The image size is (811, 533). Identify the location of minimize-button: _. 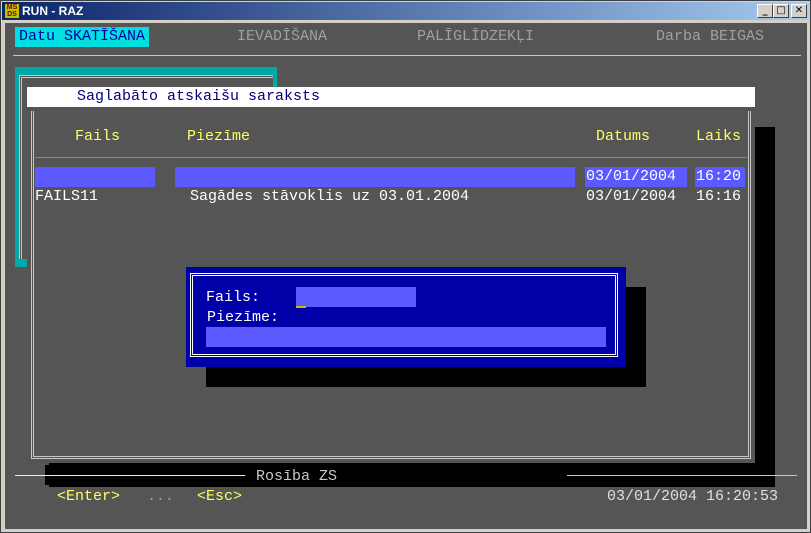
(765, 11).